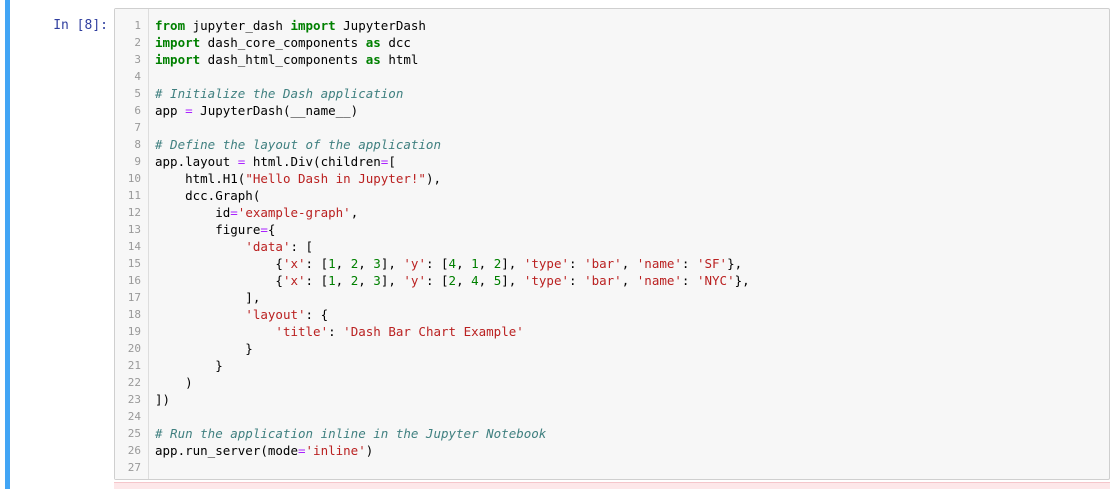  I want to click on line-number: 27, so click(134, 467).